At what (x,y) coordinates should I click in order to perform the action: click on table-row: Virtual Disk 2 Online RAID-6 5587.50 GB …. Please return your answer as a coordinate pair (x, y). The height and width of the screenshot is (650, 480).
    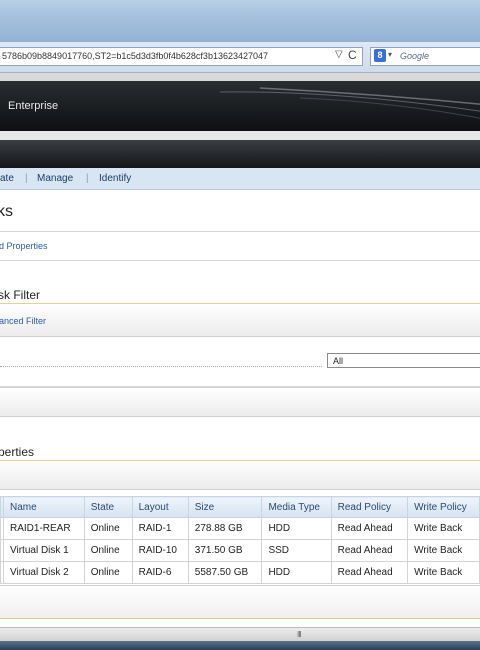
    Looking at the image, I should click on (240, 572).